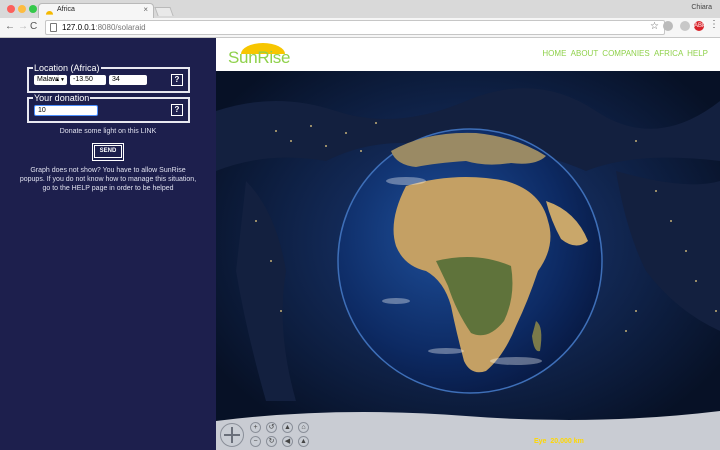  I want to click on logo-text: SunRise, so click(259, 57).